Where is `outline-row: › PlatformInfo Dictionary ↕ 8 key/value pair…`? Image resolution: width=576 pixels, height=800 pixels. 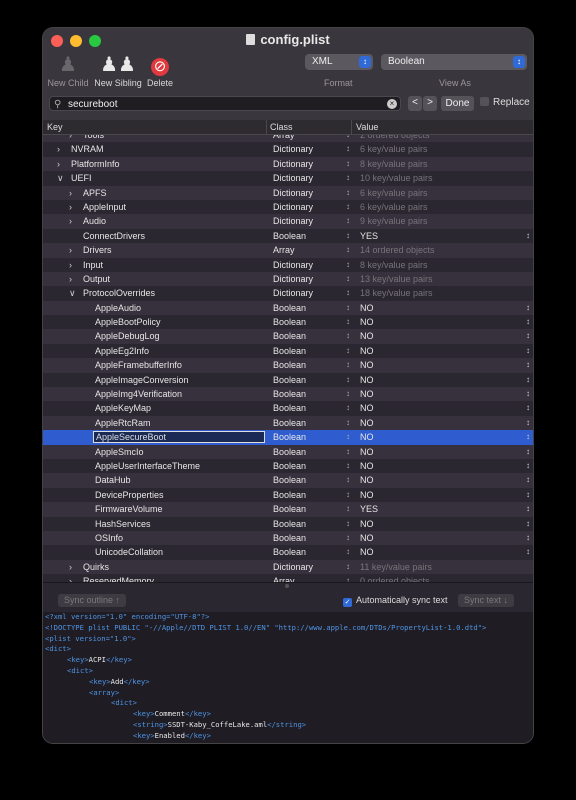
outline-row: › PlatformInfo Dictionary ↕ 8 key/value pair… is located at coordinates (288, 164).